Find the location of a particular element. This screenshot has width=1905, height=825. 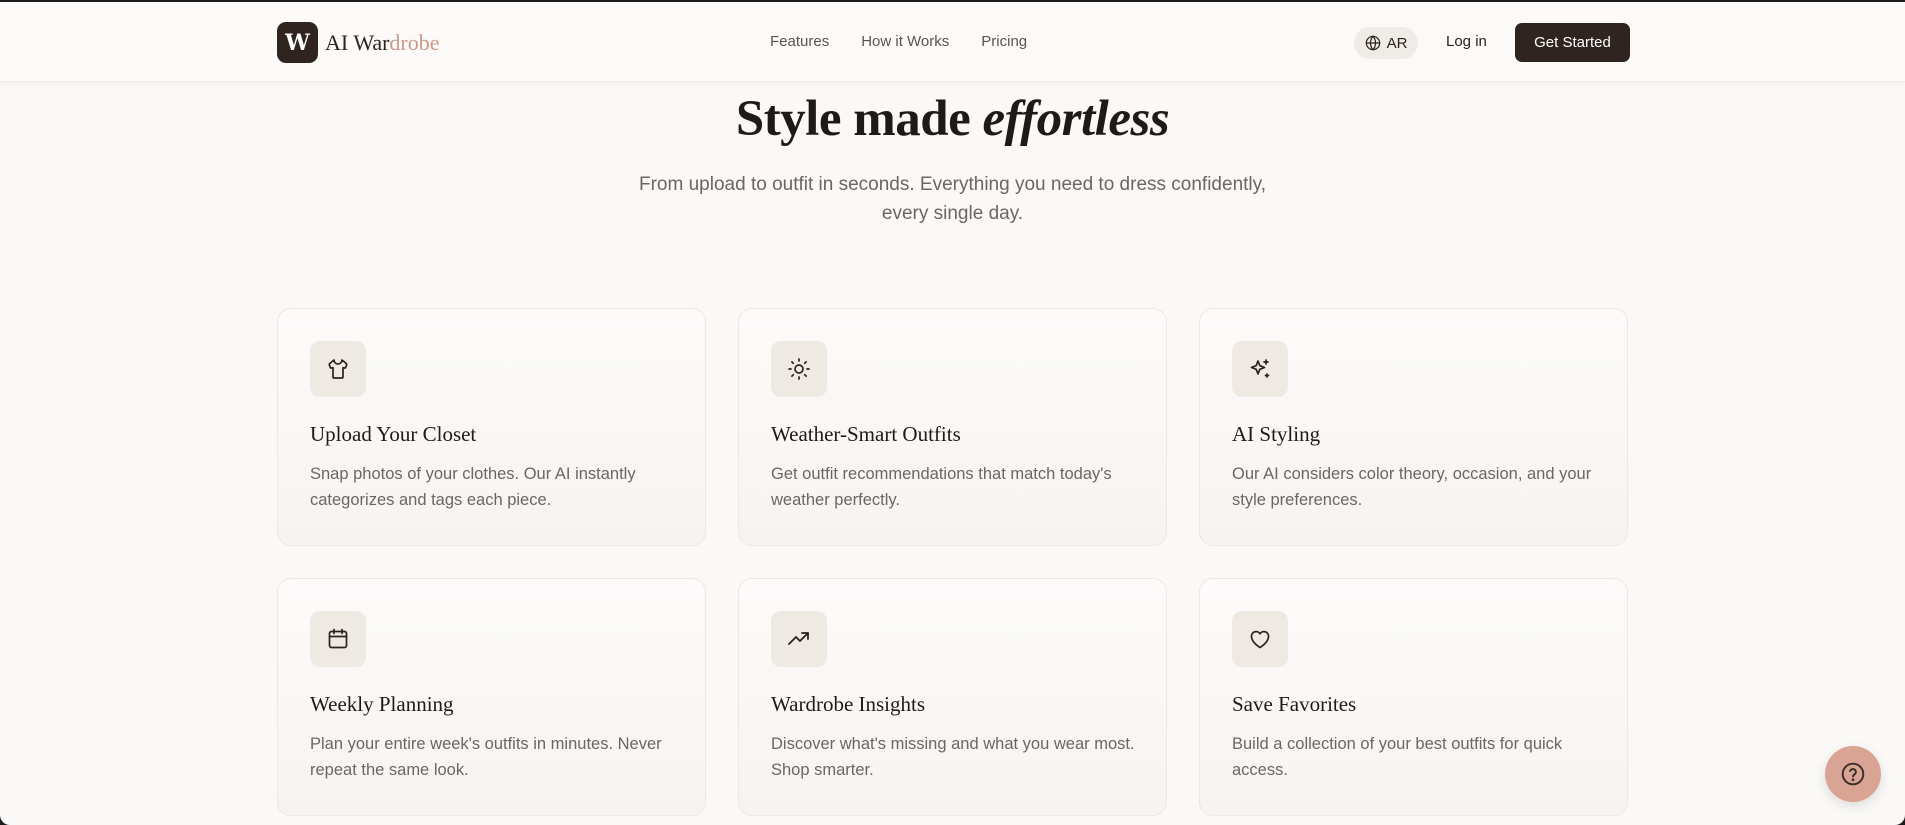

feature-title: Weekly Planning is located at coordinates (382, 704).